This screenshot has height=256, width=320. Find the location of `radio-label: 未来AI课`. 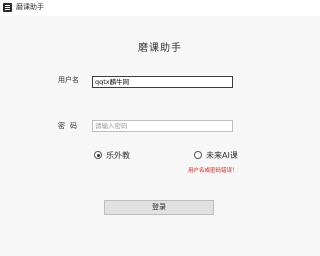

radio-label: 未来AI课 is located at coordinates (222, 155).